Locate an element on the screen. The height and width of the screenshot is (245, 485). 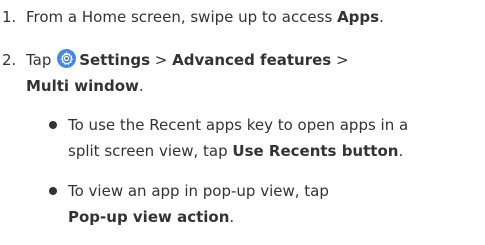
popup-view-action-label: Pop-up view action is located at coordinates (149, 217).